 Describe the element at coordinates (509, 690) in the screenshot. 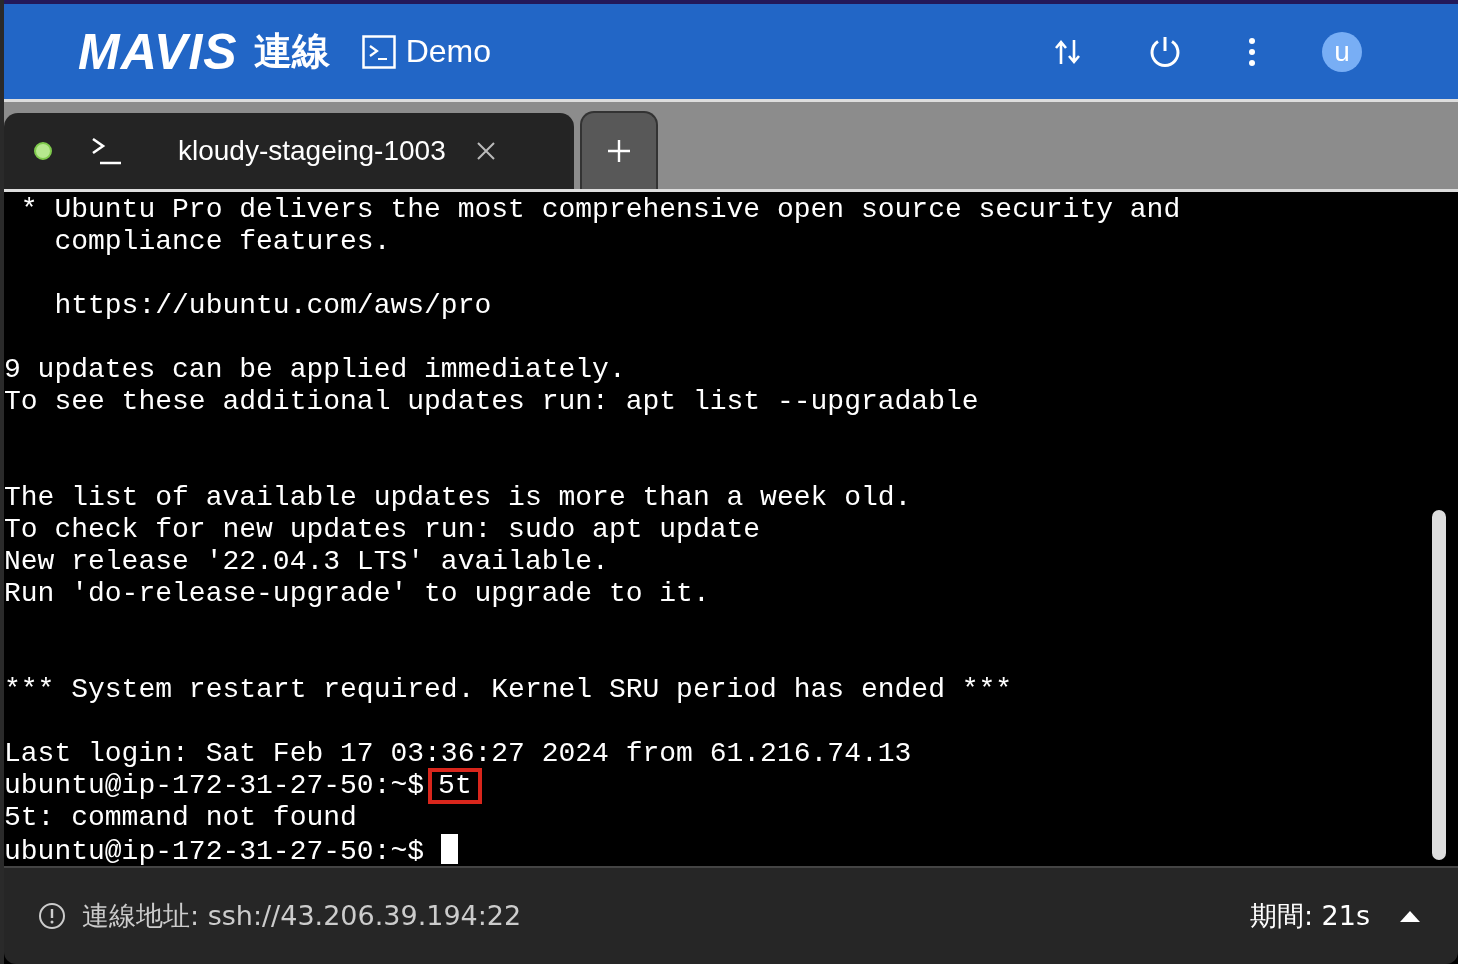

I see `terminal-line: *** System restart required. Kernel SRU period has ended ***` at that location.